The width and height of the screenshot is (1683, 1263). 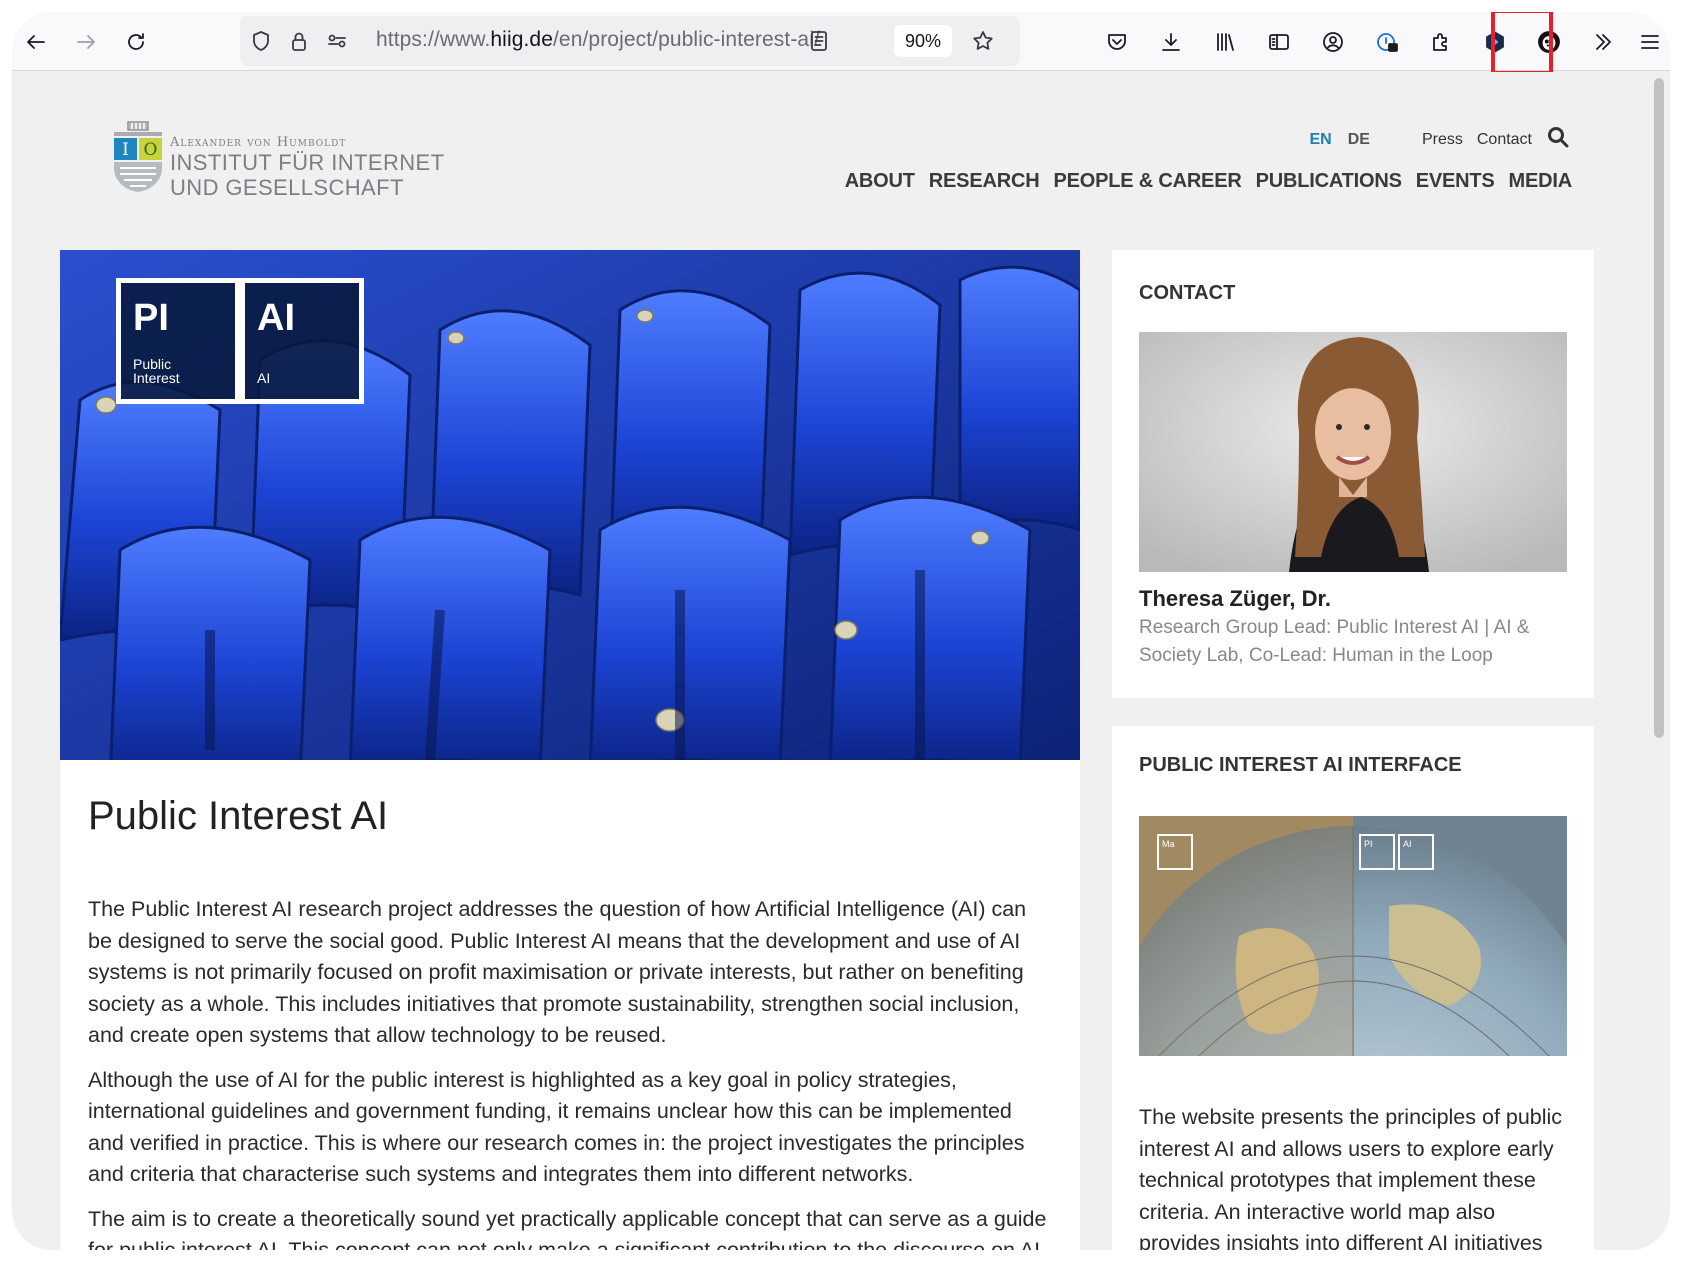 I want to click on logo-line-1: Alexander von Humboldt, so click(x=258, y=142).